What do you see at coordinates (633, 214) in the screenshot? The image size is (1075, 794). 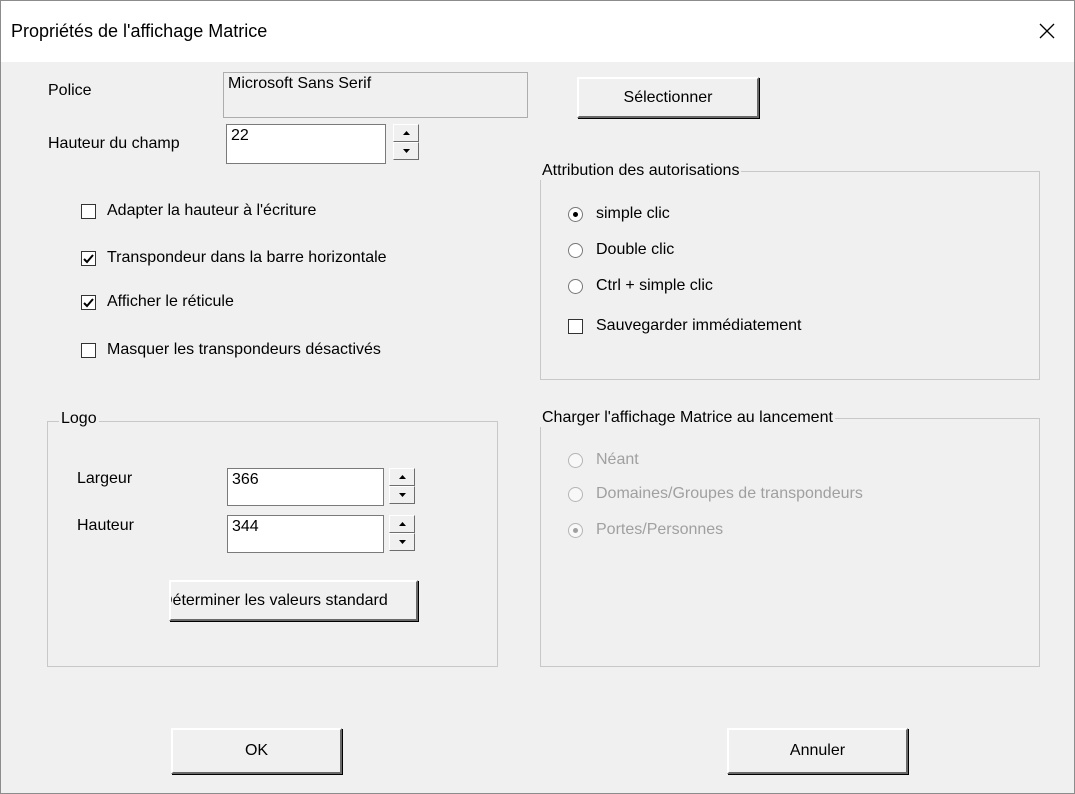 I see `authorization-radio-label: simple clic` at bounding box center [633, 214].